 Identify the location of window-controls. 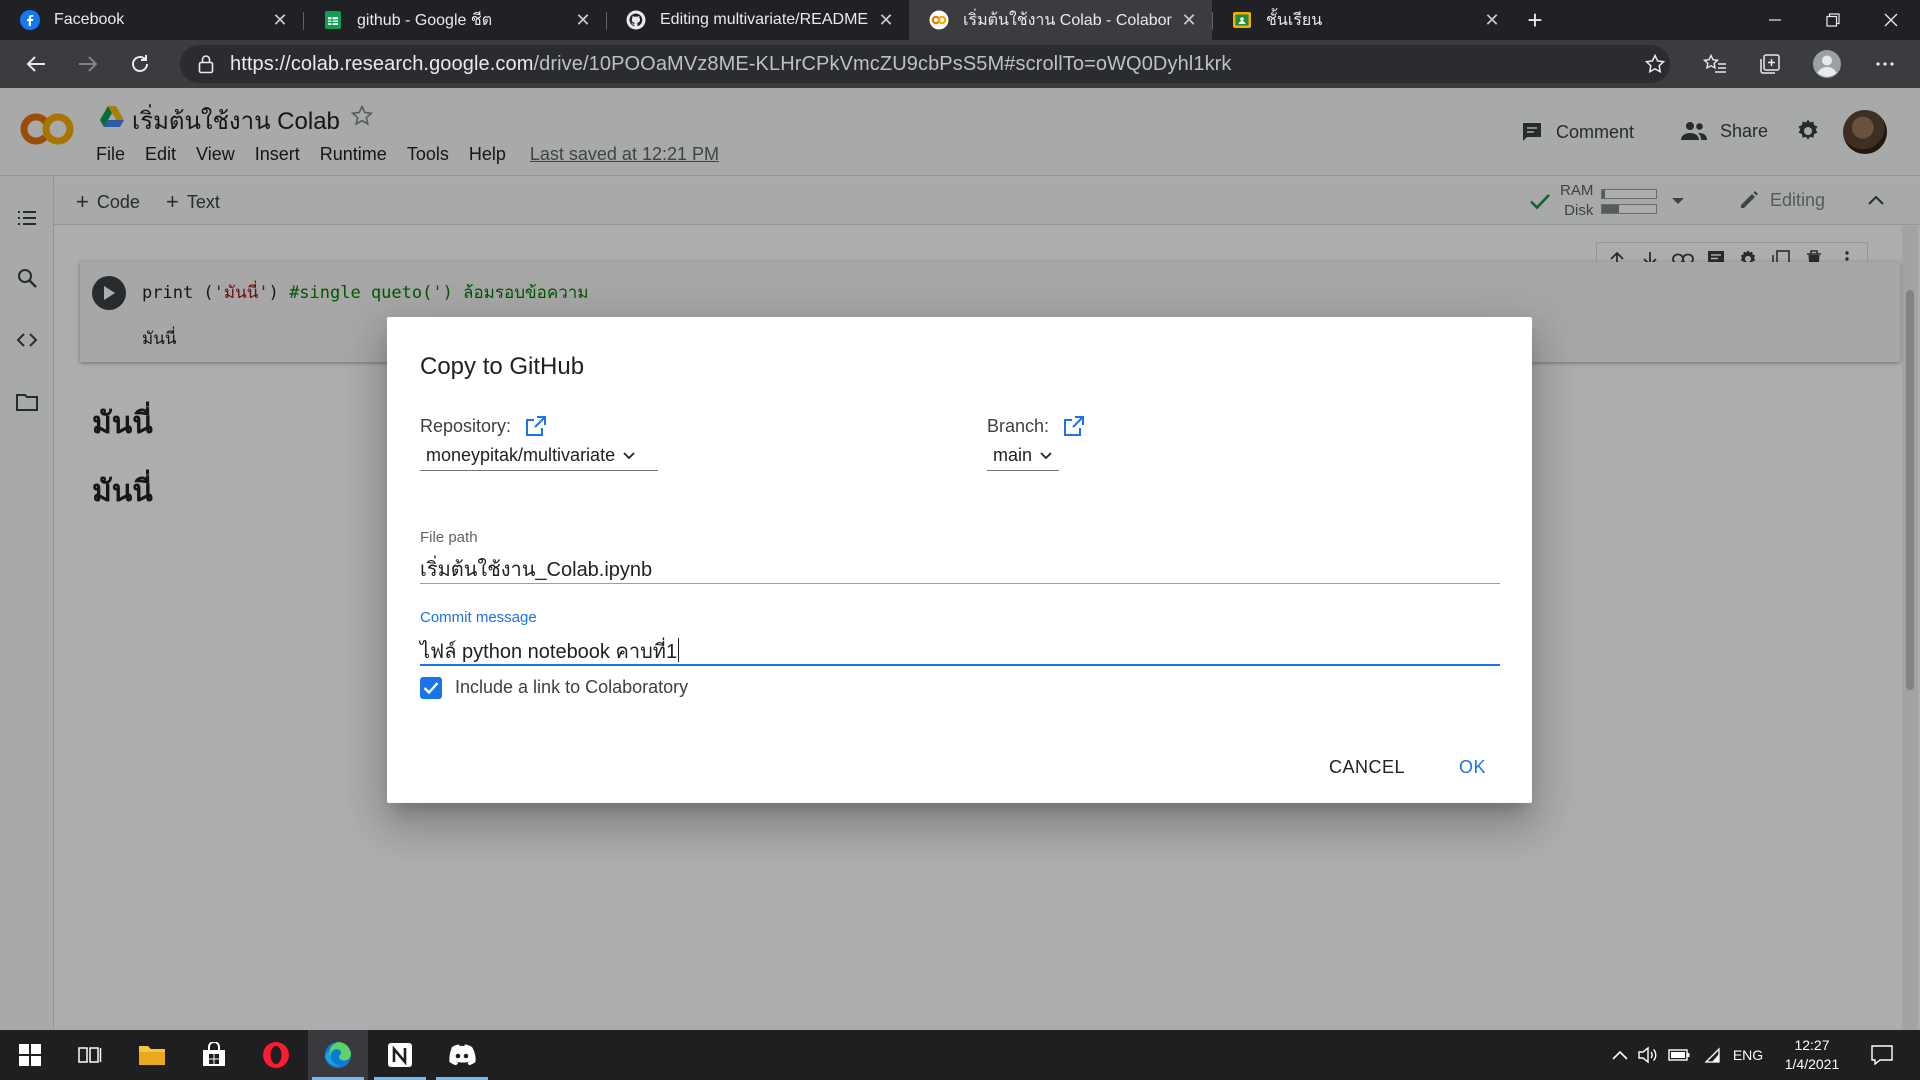
(1833, 20).